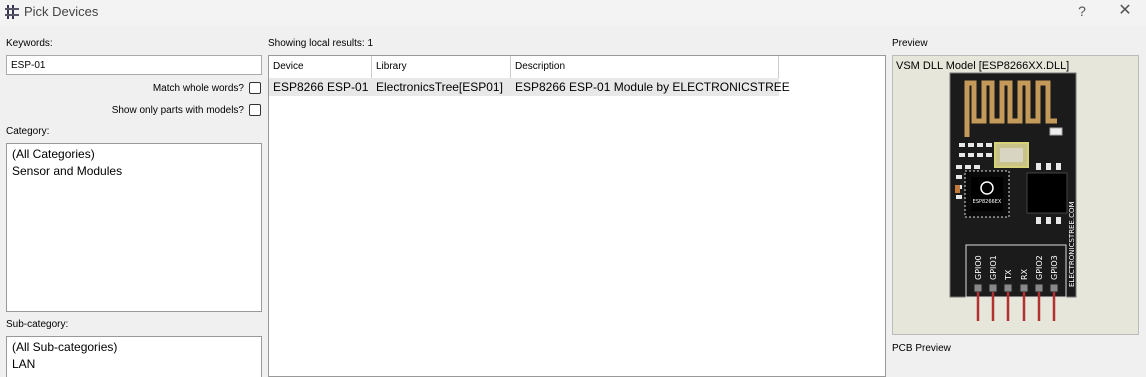  Describe the element at coordinates (1008, 275) in the screenshot. I see `pin-label: TX` at that location.